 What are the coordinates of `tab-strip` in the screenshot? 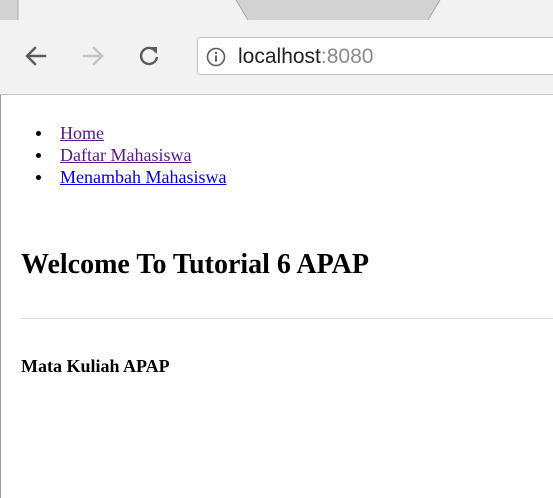 It's located at (276, 10).